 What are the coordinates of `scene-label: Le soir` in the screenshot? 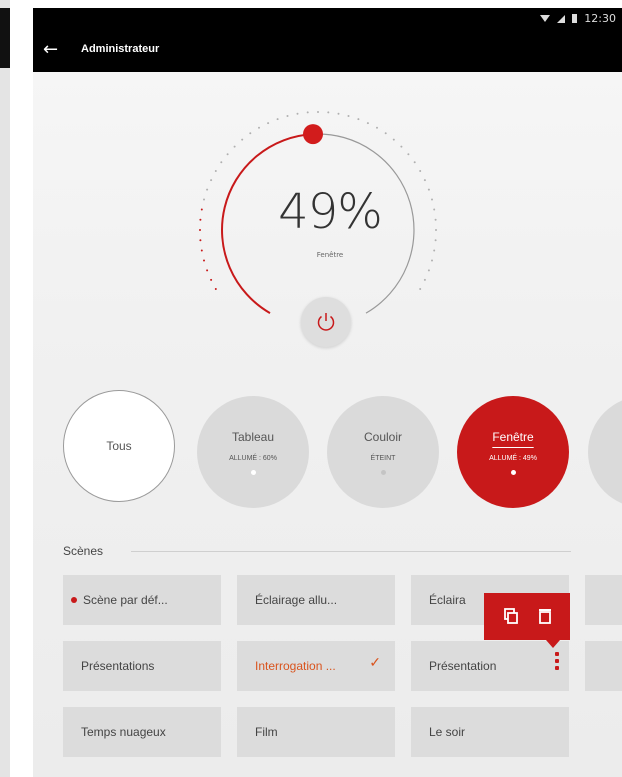 It's located at (447, 732).